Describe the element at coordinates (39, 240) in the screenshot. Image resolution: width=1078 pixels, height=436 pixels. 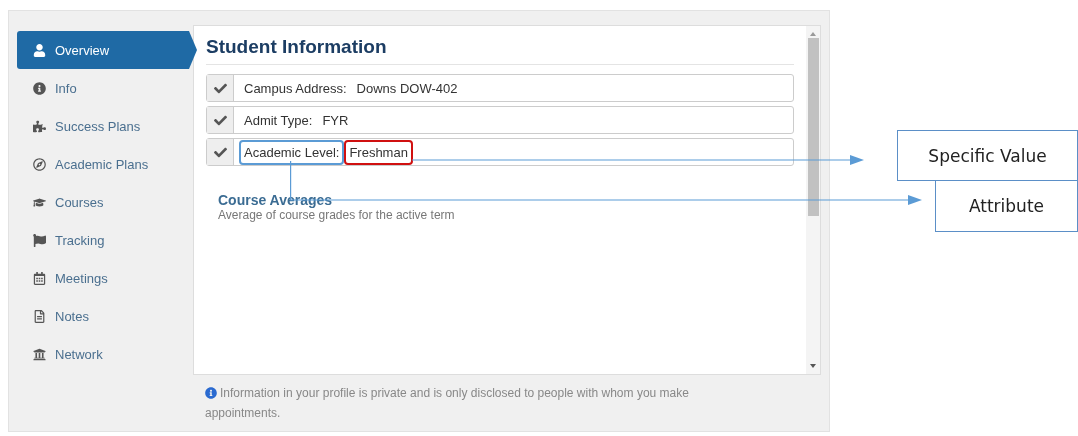
I see `flag-icon` at that location.